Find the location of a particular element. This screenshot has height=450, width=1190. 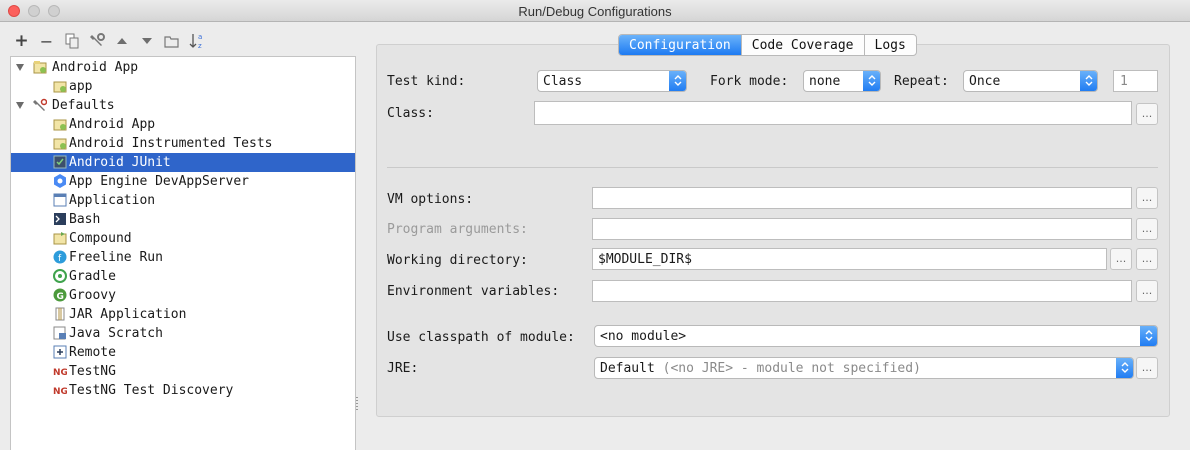

fork-mode-value: none is located at coordinates (825, 81).